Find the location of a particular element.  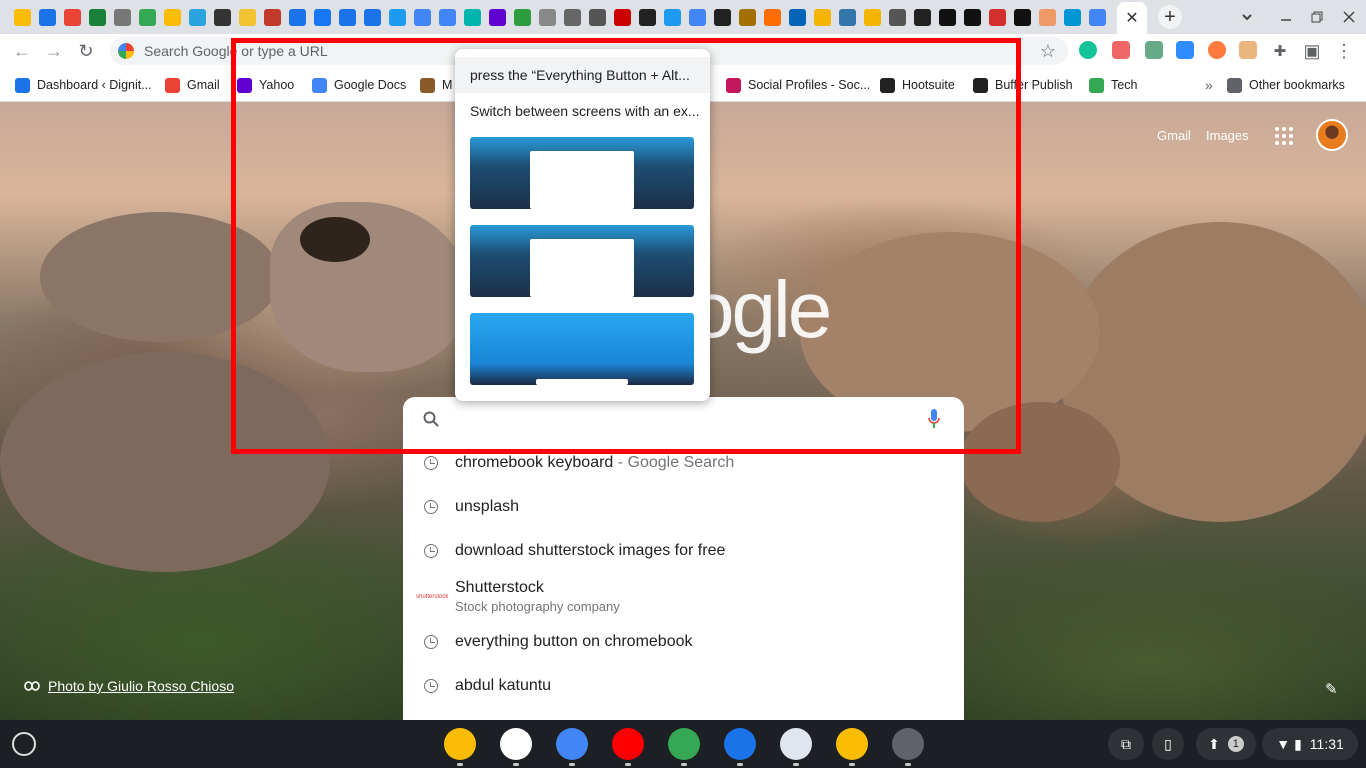

bookmark-star-button: ☆ is located at coordinates (1048, 51).